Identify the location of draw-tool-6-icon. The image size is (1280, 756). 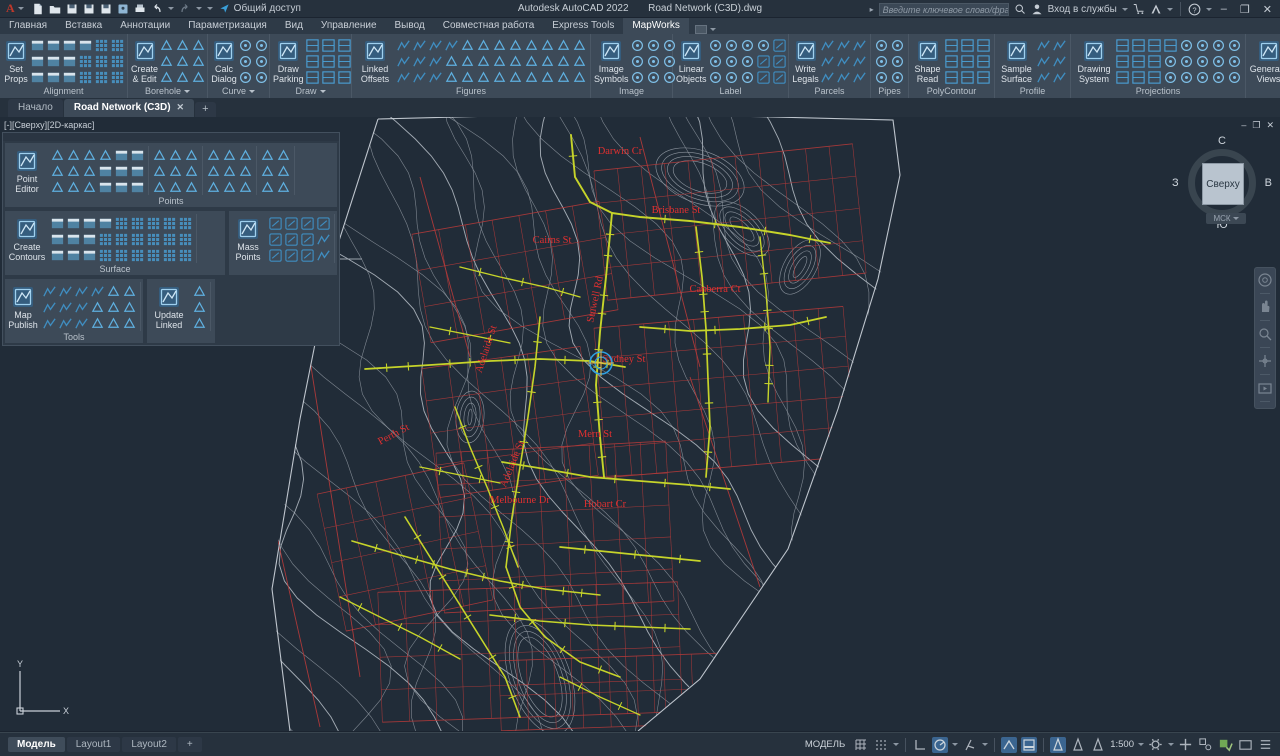
(344, 45).